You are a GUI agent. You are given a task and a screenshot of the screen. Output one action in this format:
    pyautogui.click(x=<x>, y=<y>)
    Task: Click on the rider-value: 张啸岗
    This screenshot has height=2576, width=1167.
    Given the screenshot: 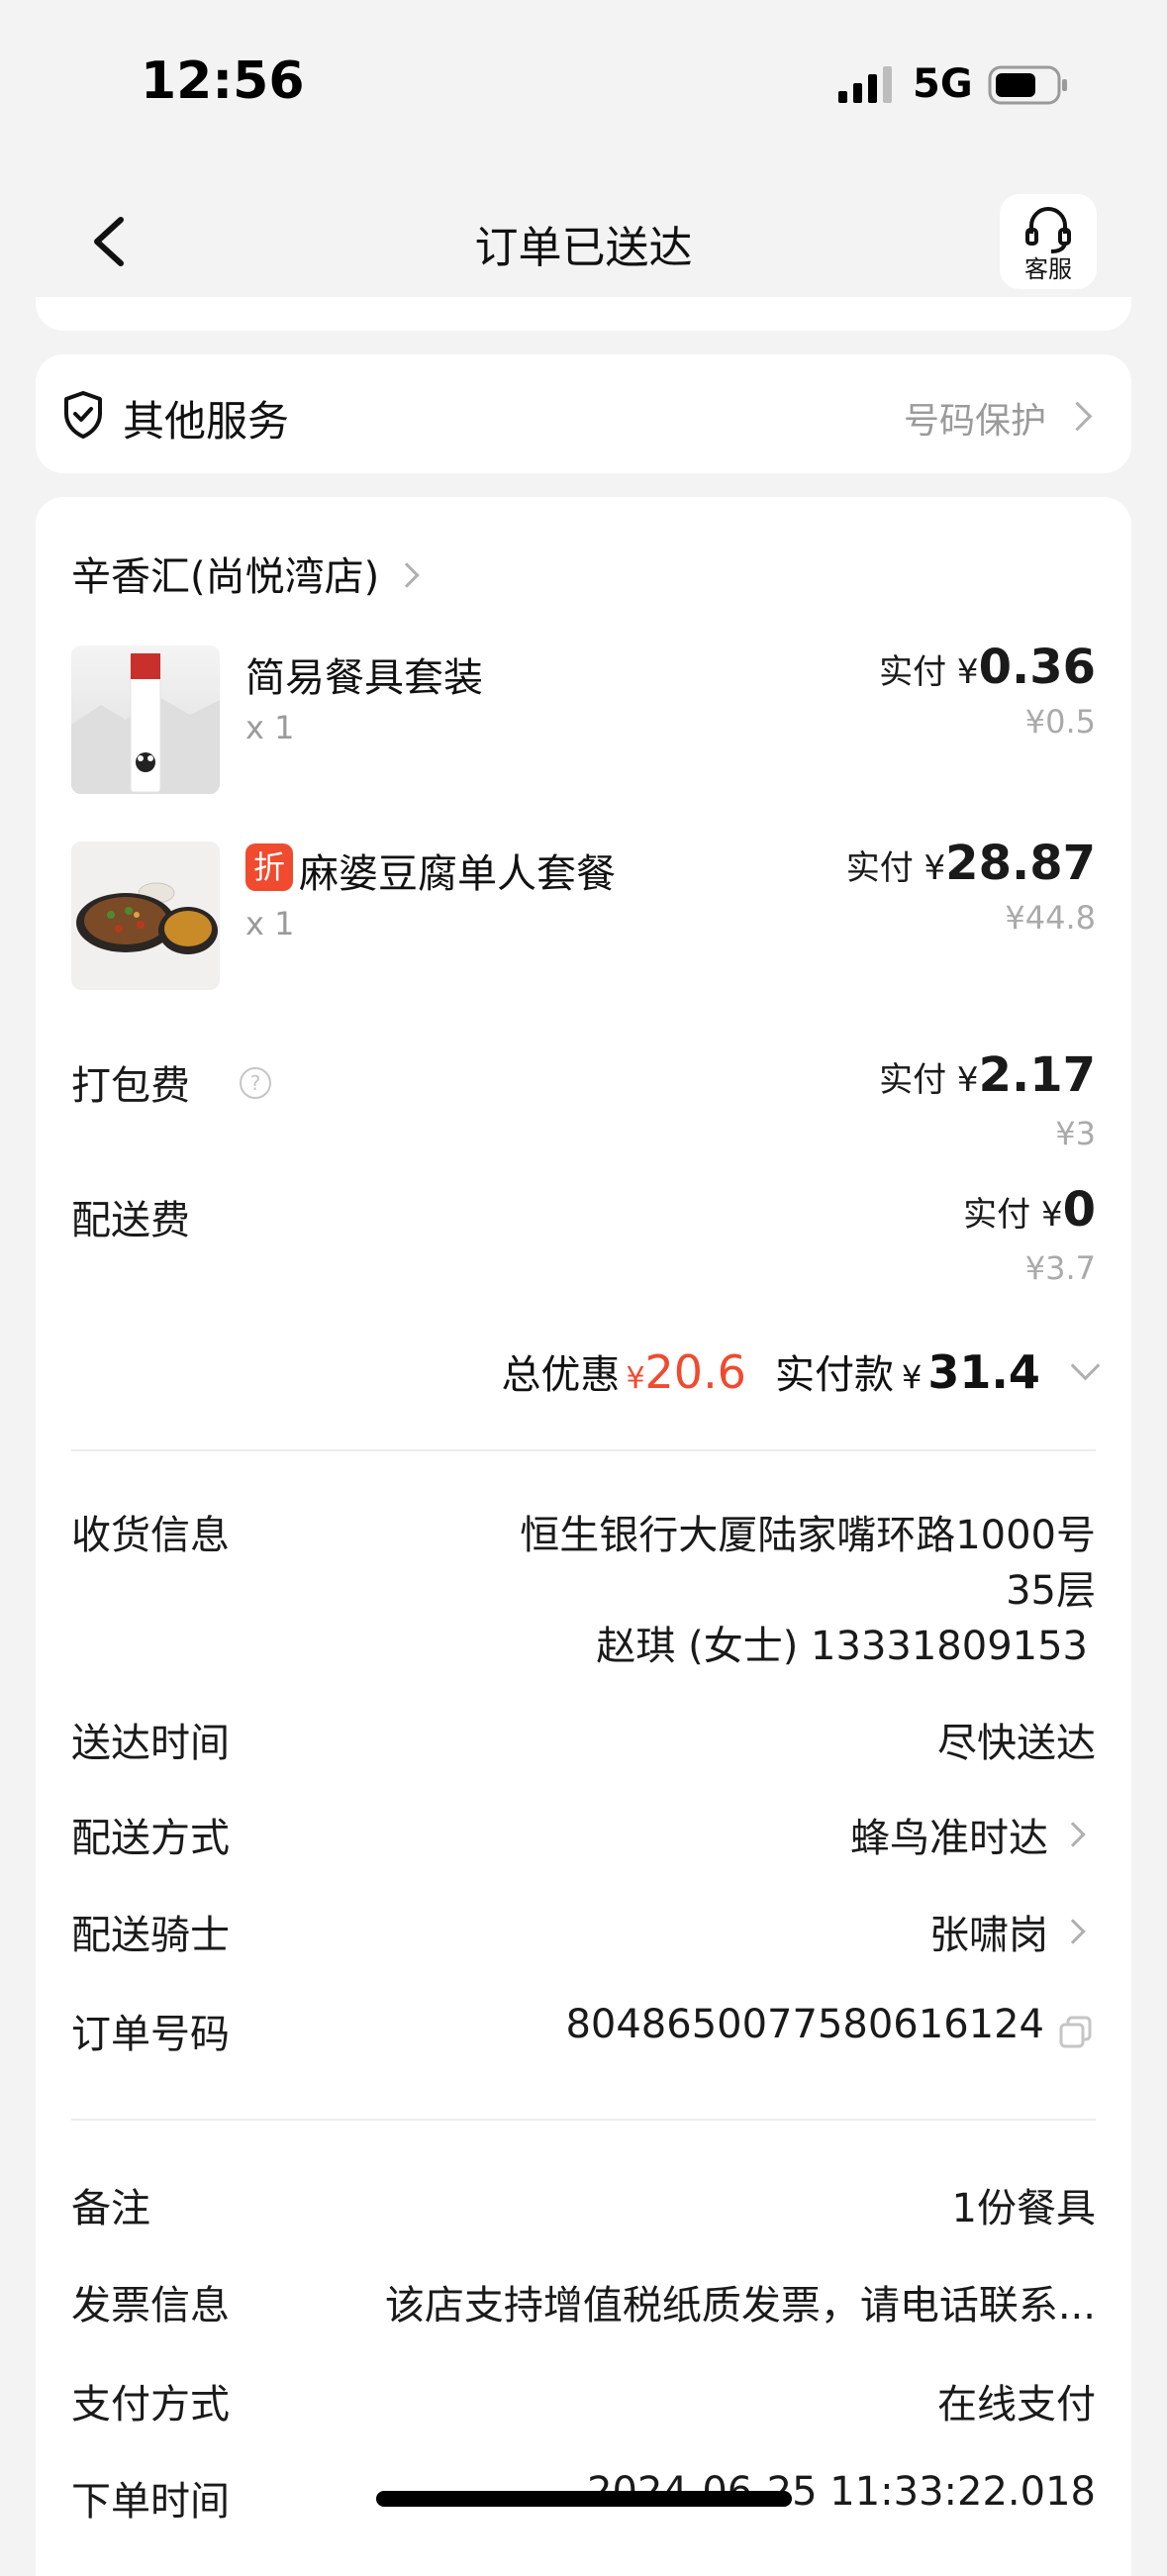 What is the action you would take?
    pyautogui.click(x=989, y=1936)
    